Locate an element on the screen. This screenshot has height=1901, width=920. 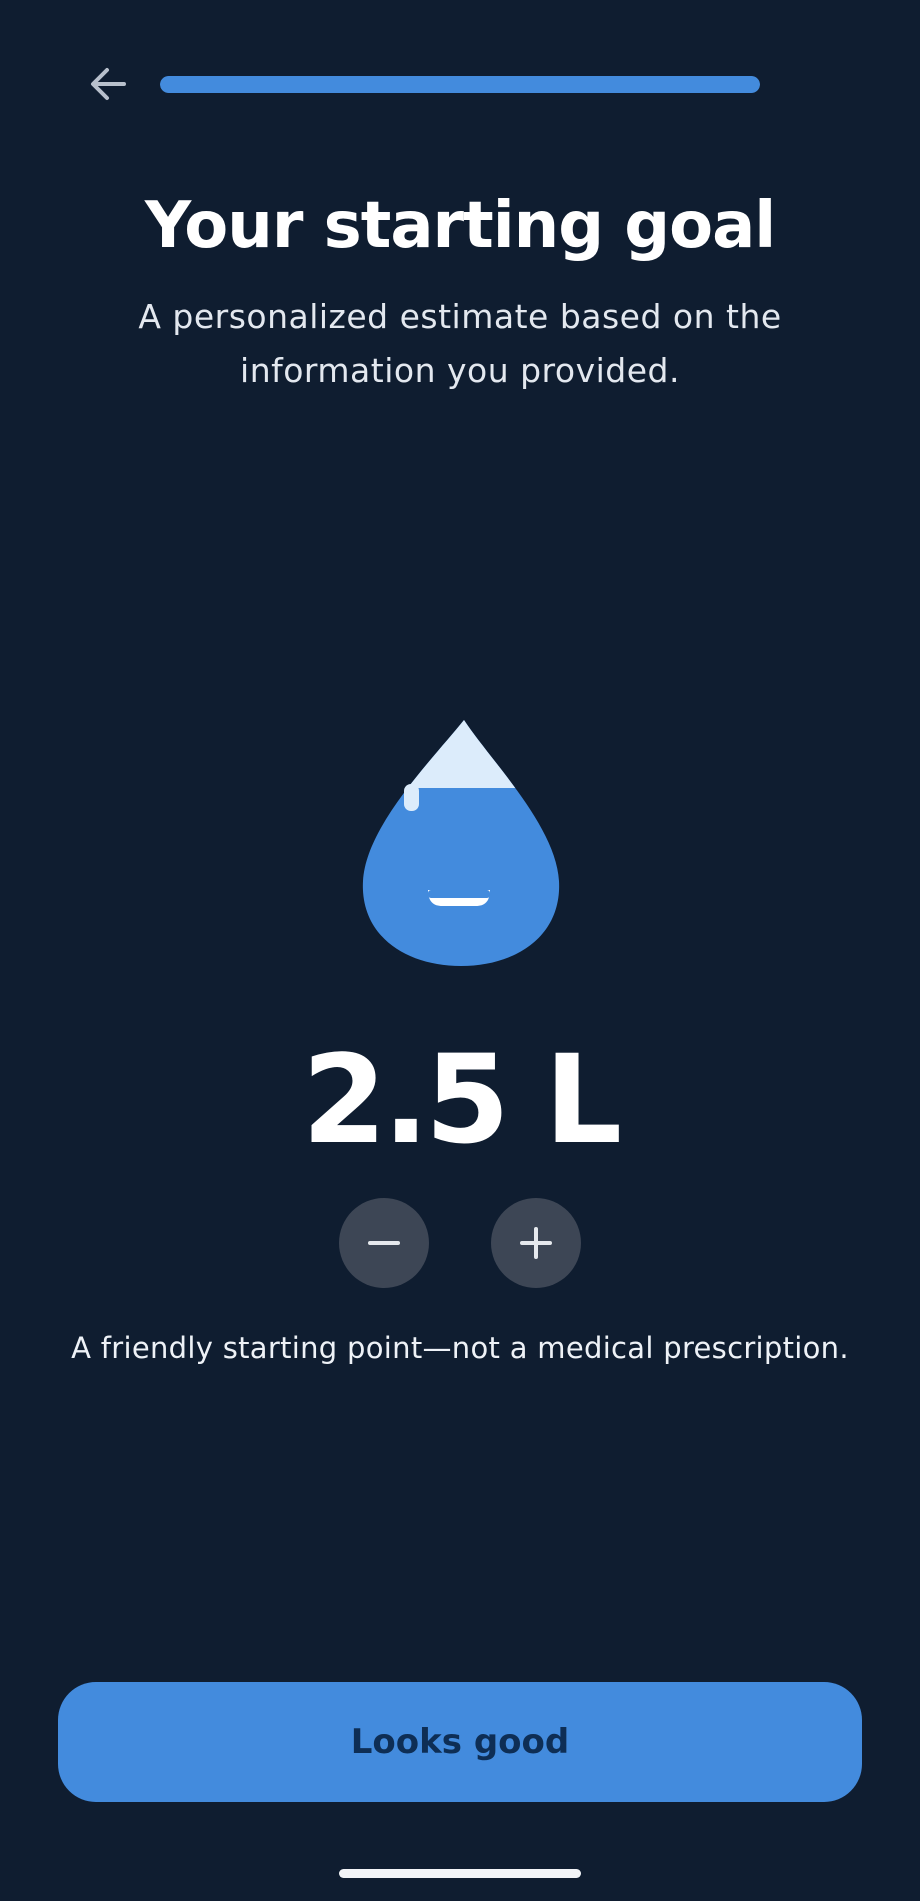
back-button is located at coordinates (108, 84).